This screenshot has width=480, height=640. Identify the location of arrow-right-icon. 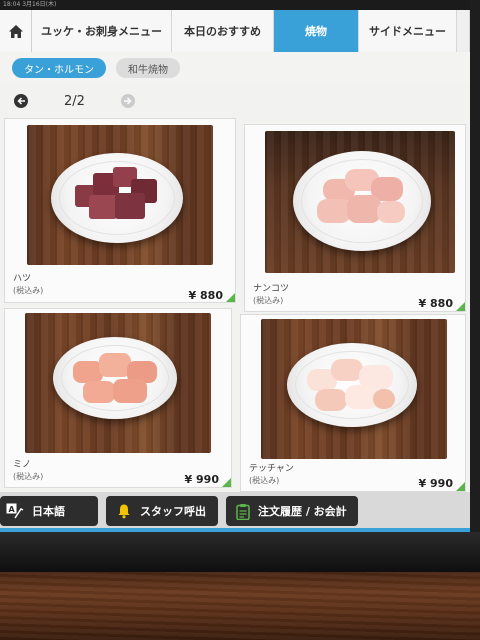
(128, 101).